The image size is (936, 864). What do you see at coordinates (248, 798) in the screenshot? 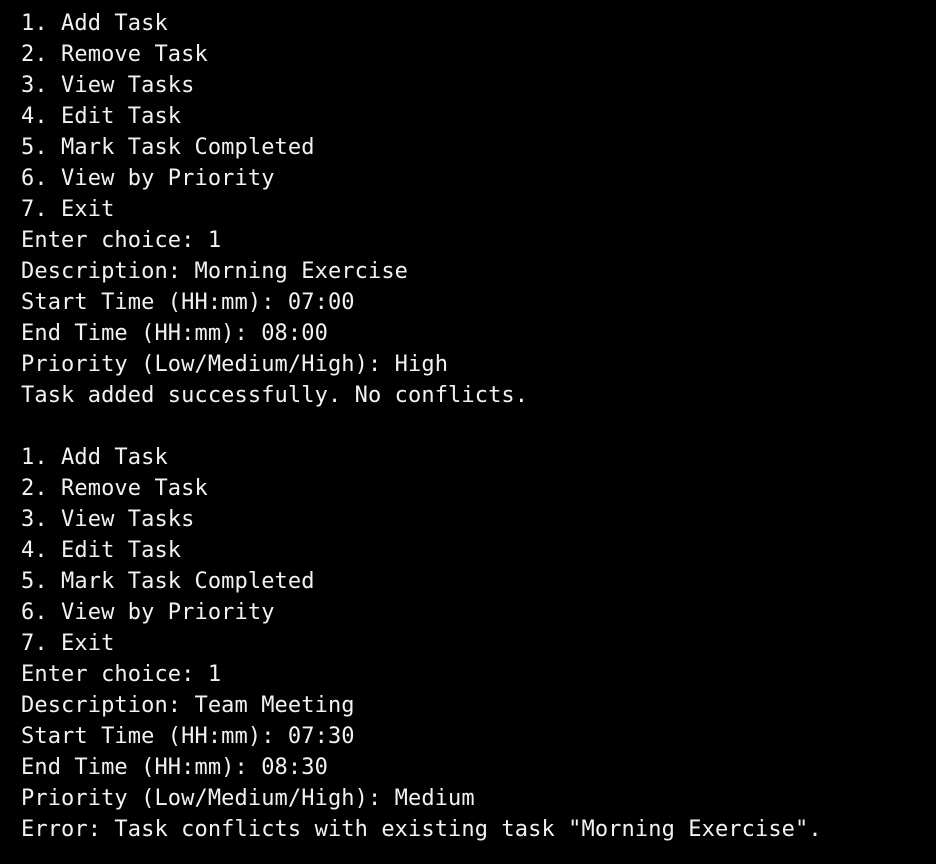
I see `priority-prompt-2: Priority (Low/Medium/High): Medium` at bounding box center [248, 798].